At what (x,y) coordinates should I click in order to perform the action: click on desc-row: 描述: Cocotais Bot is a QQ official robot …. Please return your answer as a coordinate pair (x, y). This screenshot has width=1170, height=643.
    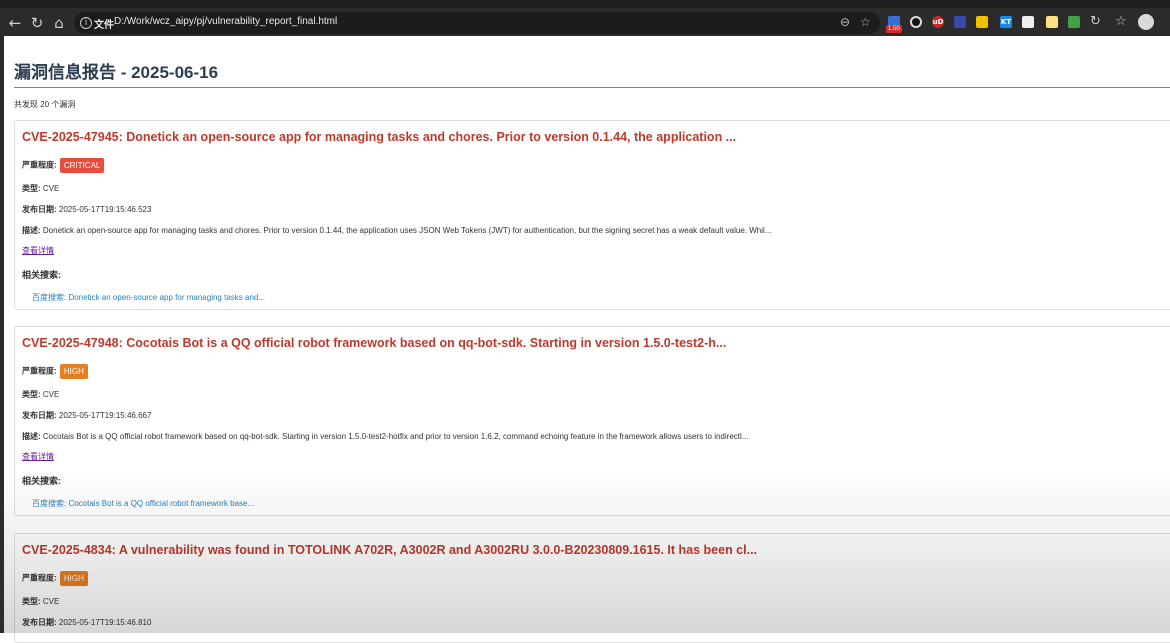
    Looking at the image, I should click on (385, 436).